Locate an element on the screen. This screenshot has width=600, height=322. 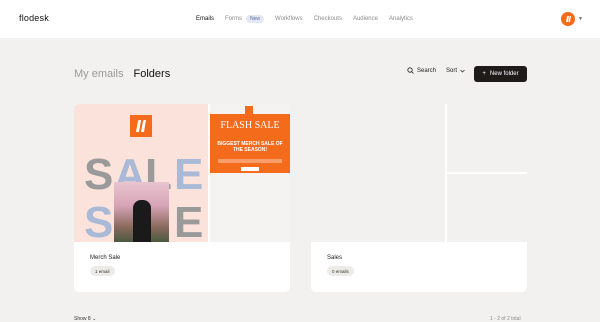
email-count-badge: 1 email is located at coordinates (102, 271).